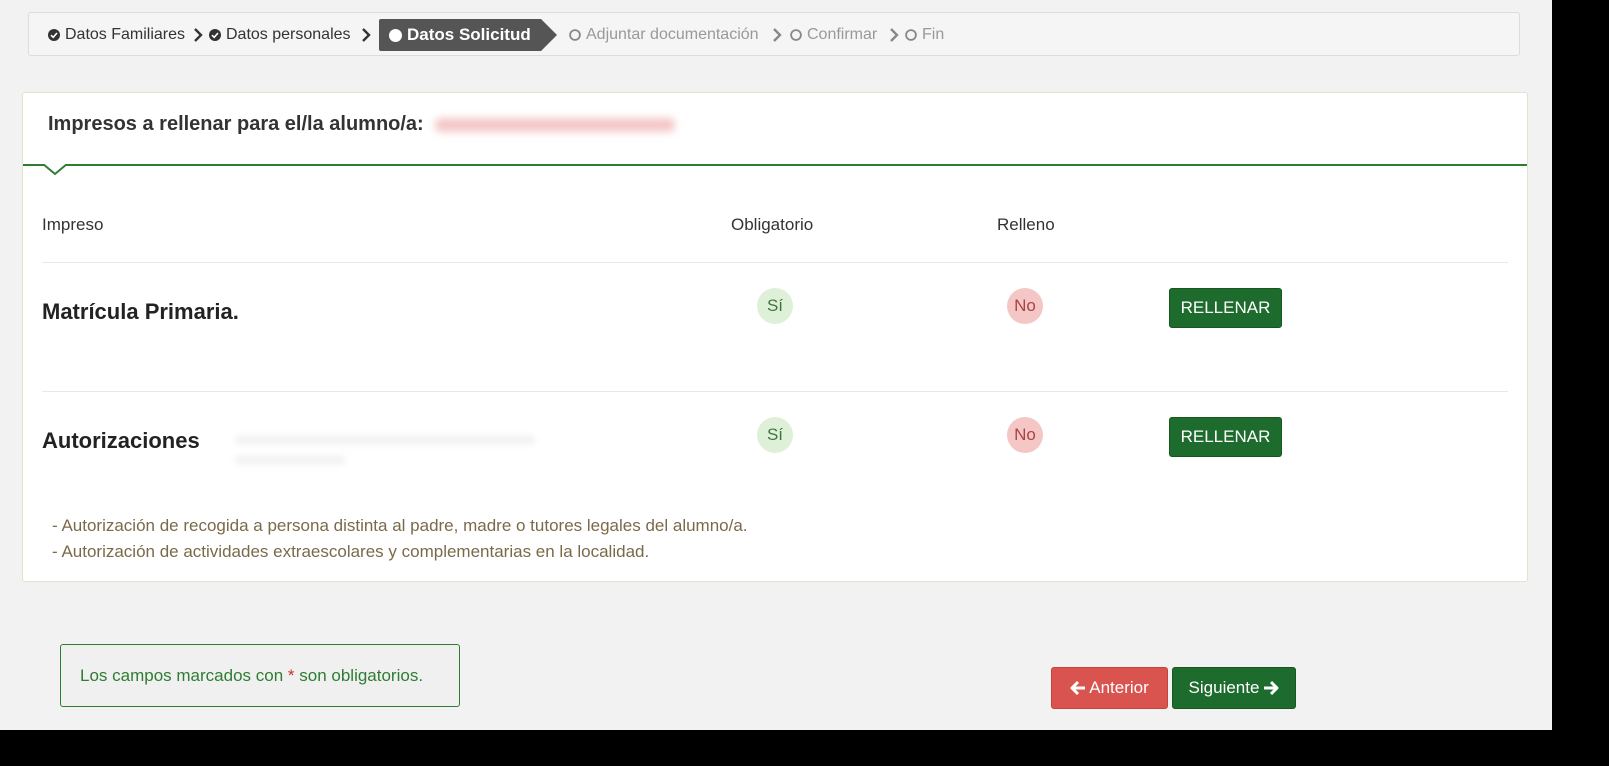 The height and width of the screenshot is (766, 1609). I want to click on circle-icon, so click(395, 35).